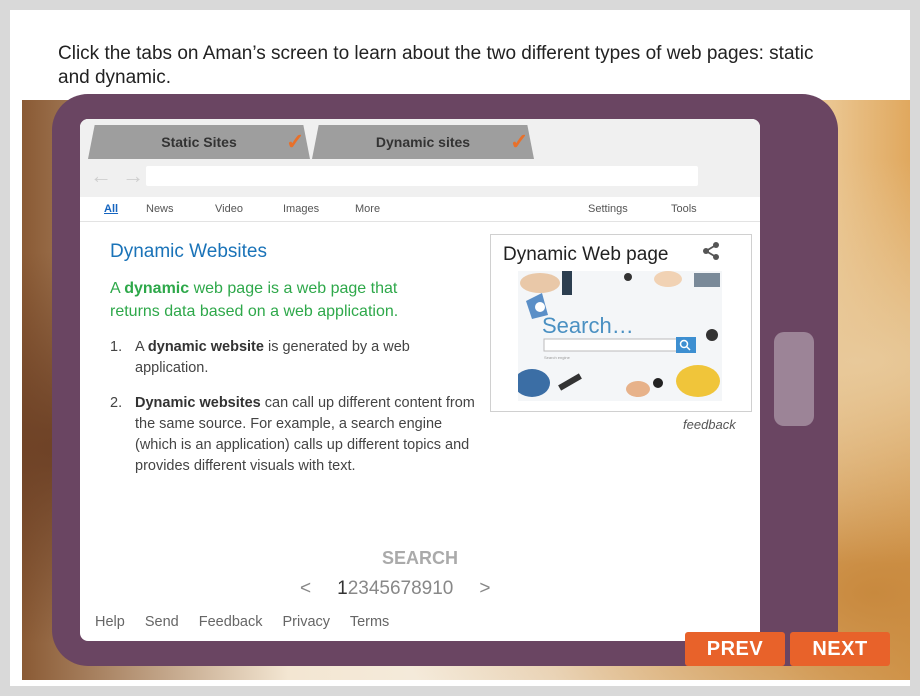 The width and height of the screenshot is (920, 696). I want to click on tab-label: Static Sites, so click(199, 142).